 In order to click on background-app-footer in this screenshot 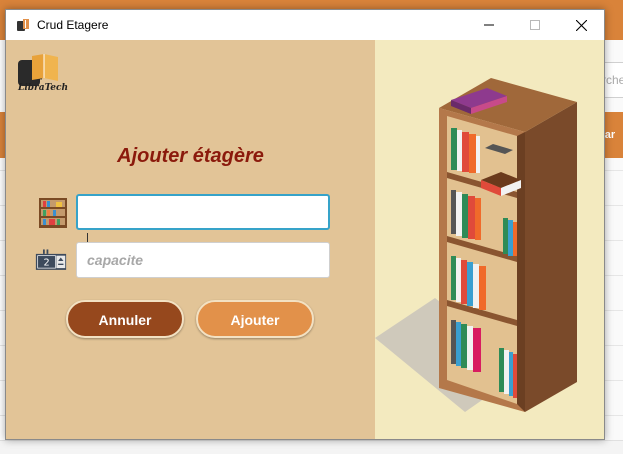, I will do `click(311, 447)`.